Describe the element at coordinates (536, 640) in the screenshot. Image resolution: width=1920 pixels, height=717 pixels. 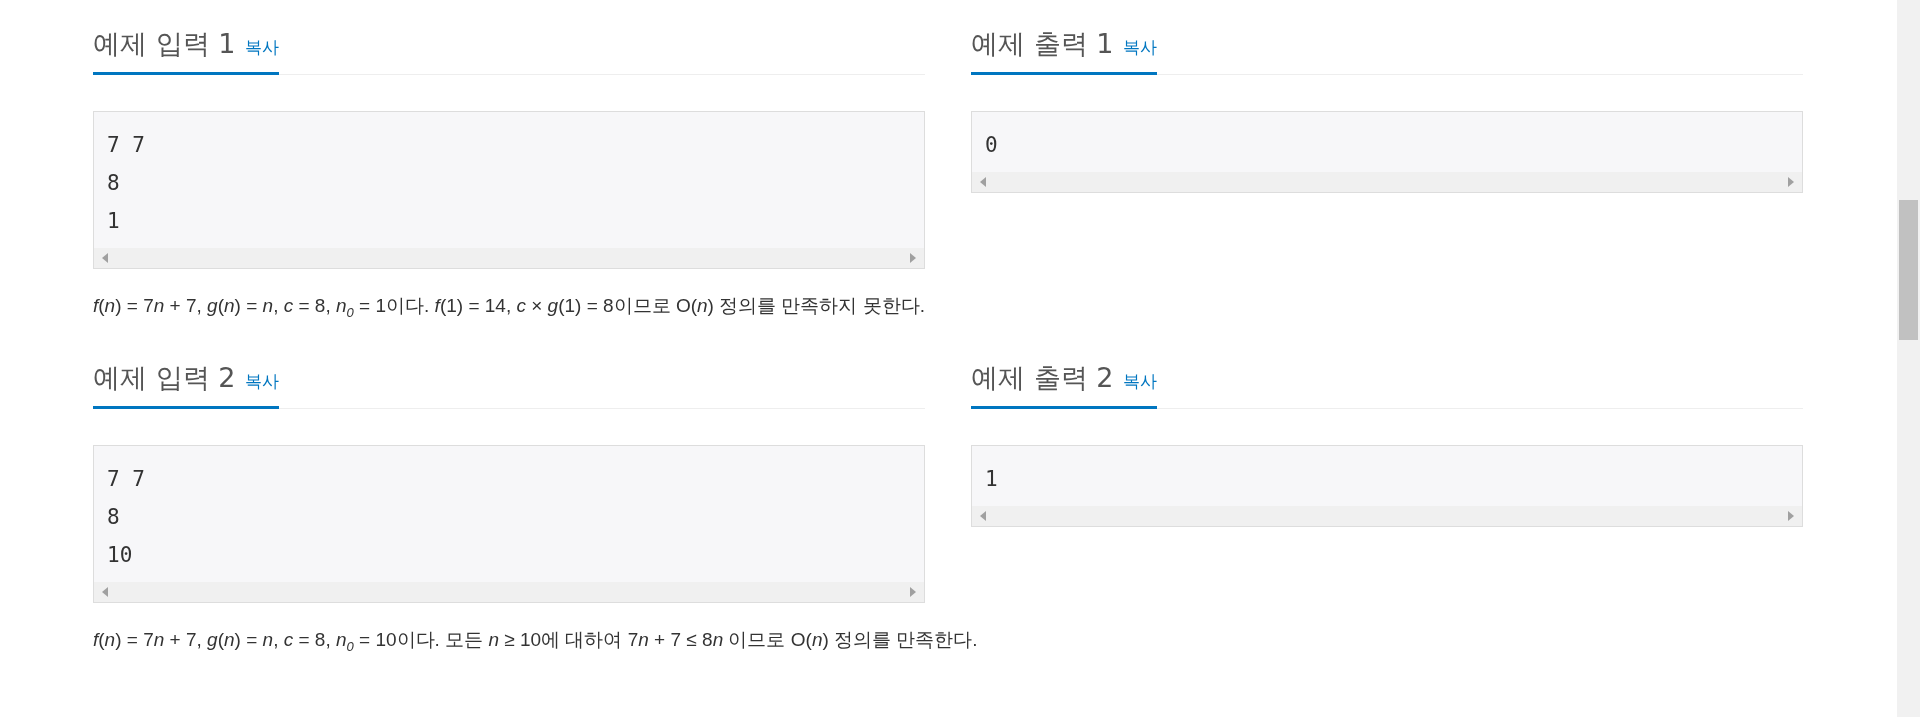
I see `explanation-text: f(n) = 7n + 7, g(n) = n, c = 8, n$_{0}$ = 10이다. 모든 n ≥ 10에 대하여 7n + 7 ≤ 8n 이므로 O(n) 정의를 만족한다.` at that location.